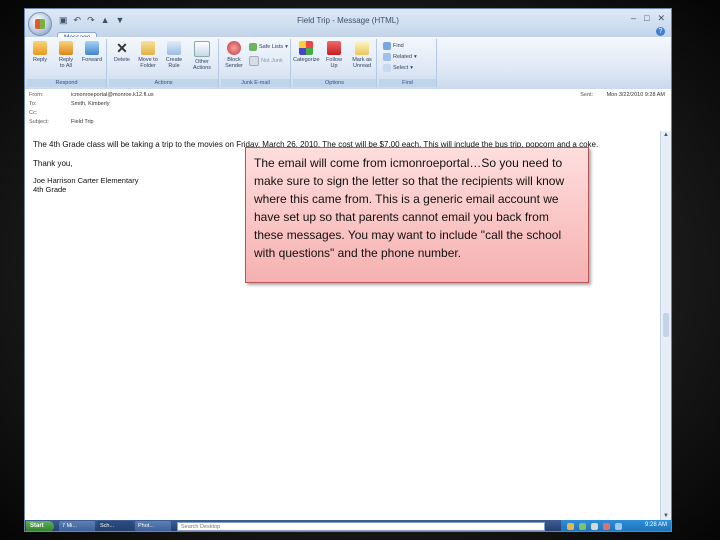  Describe the element at coordinates (348, 20) in the screenshot. I see `window-title: Field Trip - Message (HTML)` at that location.